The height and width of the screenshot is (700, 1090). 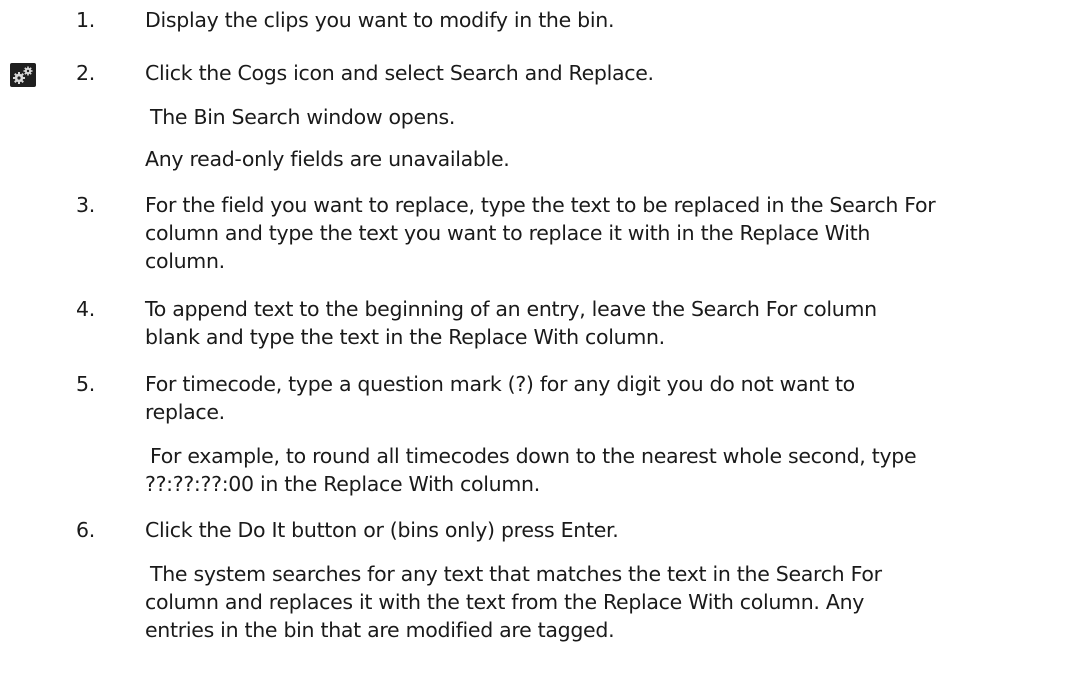 What do you see at coordinates (342, 484) in the screenshot?
I see `note-text-line: ??:??:??:00 in the Replace With column.` at bounding box center [342, 484].